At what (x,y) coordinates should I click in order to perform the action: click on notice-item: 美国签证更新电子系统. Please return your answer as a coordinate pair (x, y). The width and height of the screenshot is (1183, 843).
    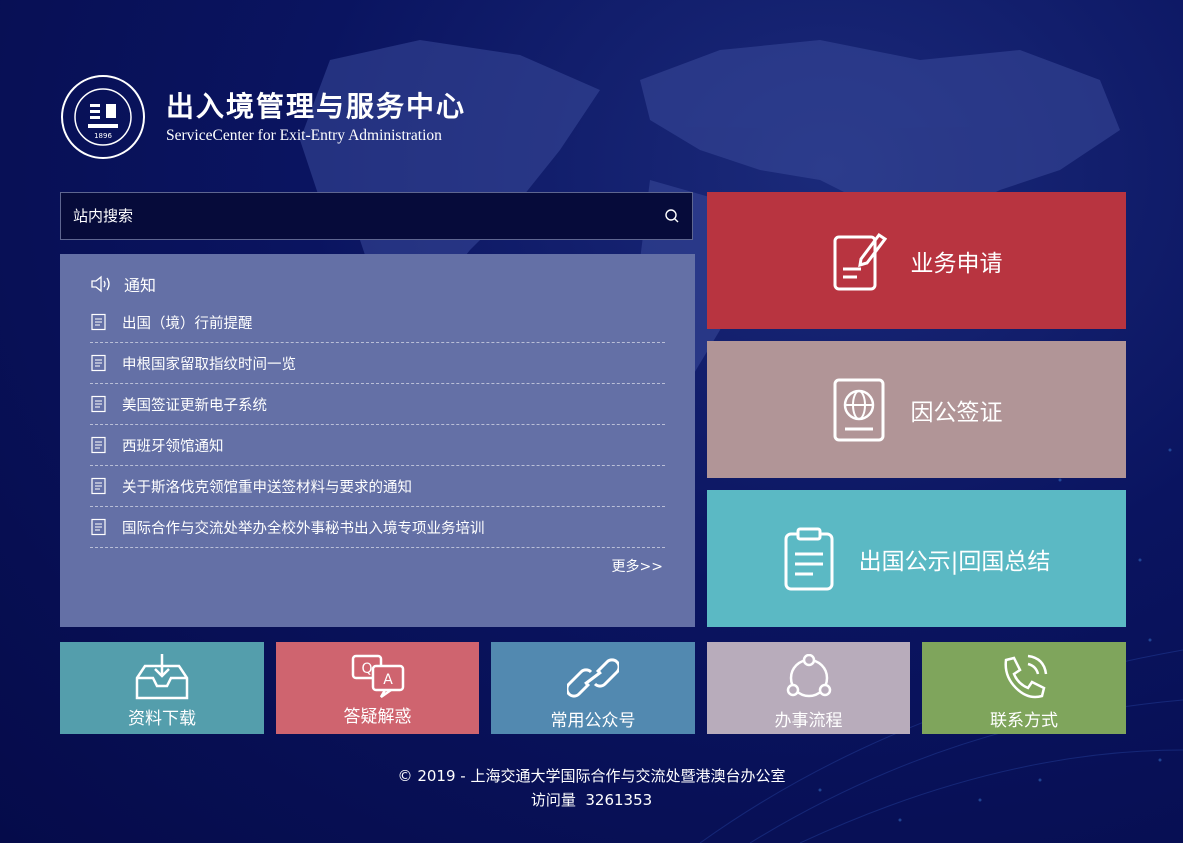
    Looking at the image, I should click on (377, 404).